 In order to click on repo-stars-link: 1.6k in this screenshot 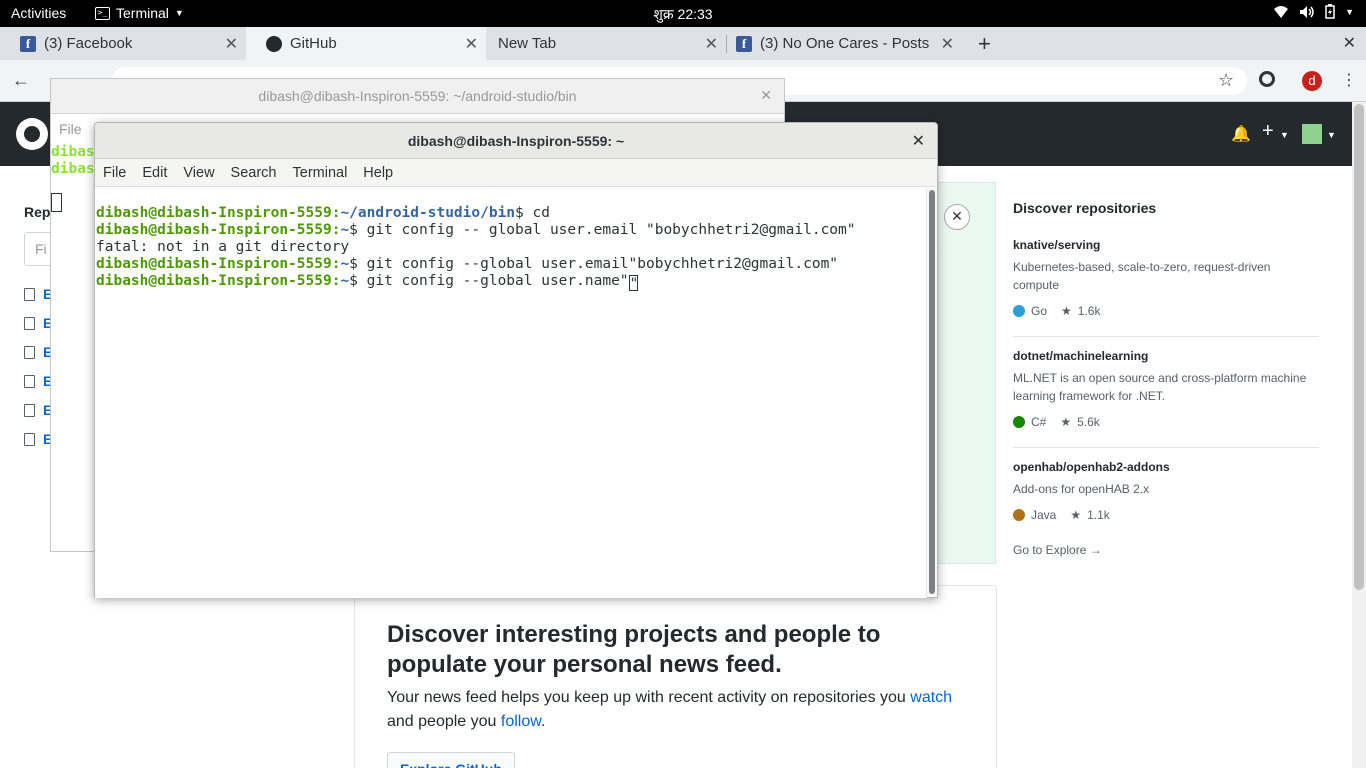, I will do `click(1089, 311)`.